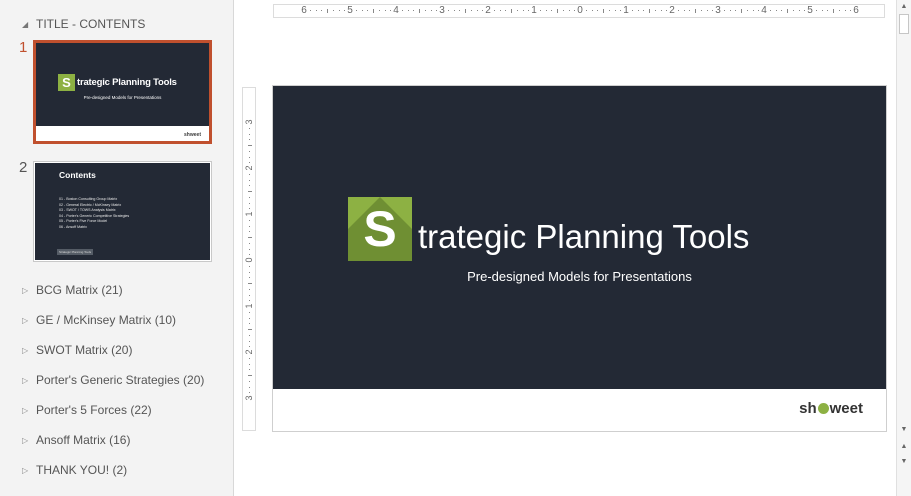 This screenshot has height=496, width=911. What do you see at coordinates (106, 320) in the screenshot?
I see `section-label: GE / McKinsey Matrix (10)` at bounding box center [106, 320].